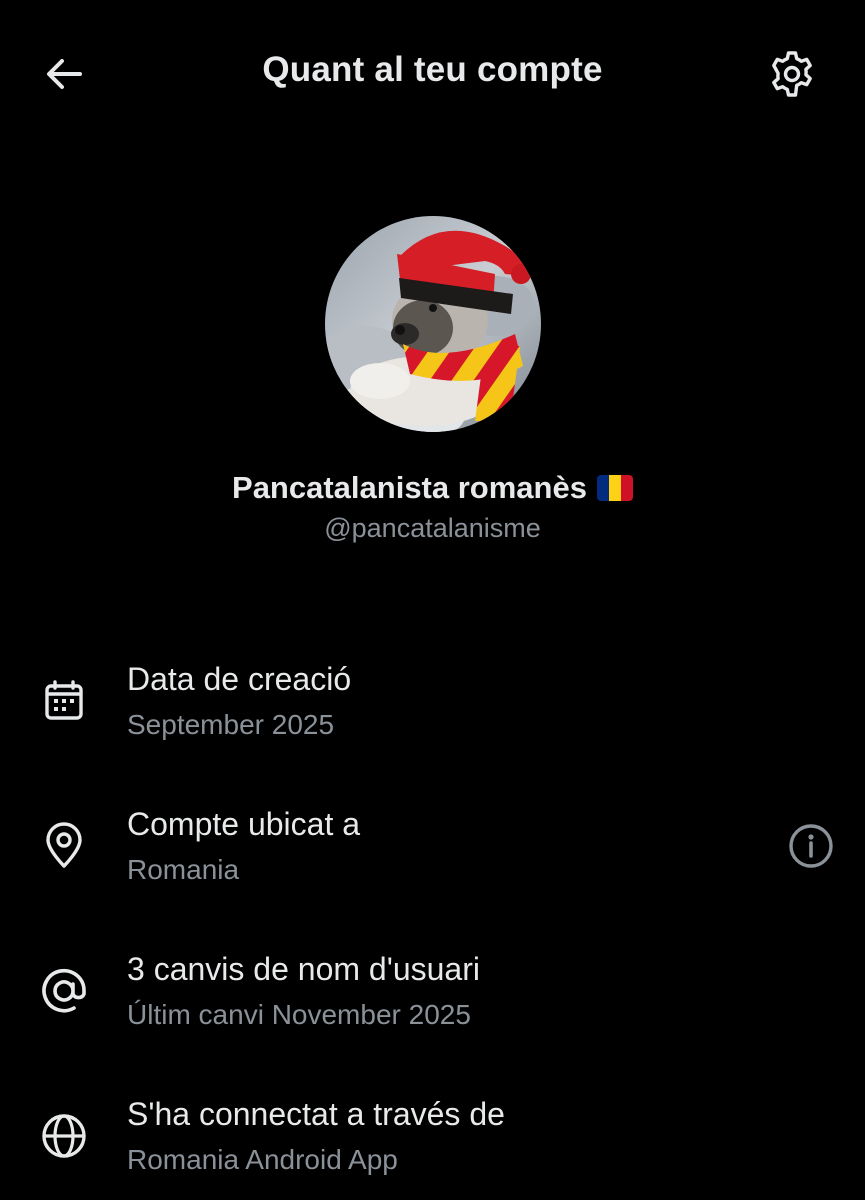 The height and width of the screenshot is (1200, 865). I want to click on detail-title: S'ha connectat a través de, so click(316, 1114).